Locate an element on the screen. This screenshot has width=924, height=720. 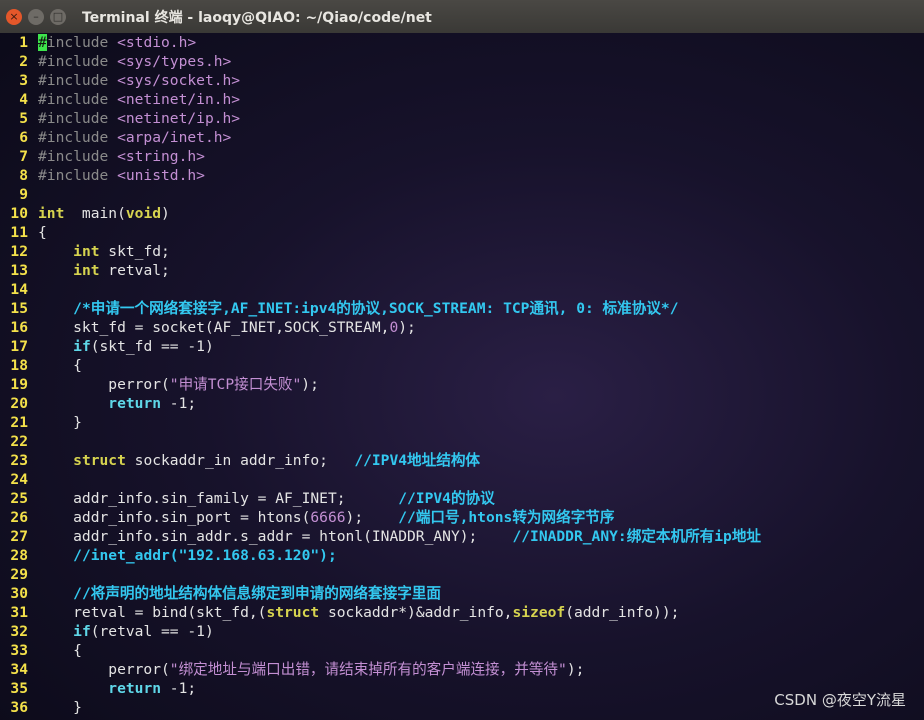
code-token: "申请TCP接口失败" is located at coordinates (235, 384).